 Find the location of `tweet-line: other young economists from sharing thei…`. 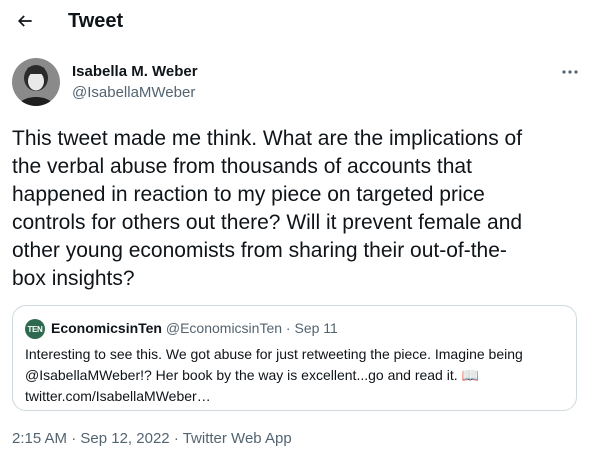

tweet-line: other young economists from sharing thei… is located at coordinates (259, 250).